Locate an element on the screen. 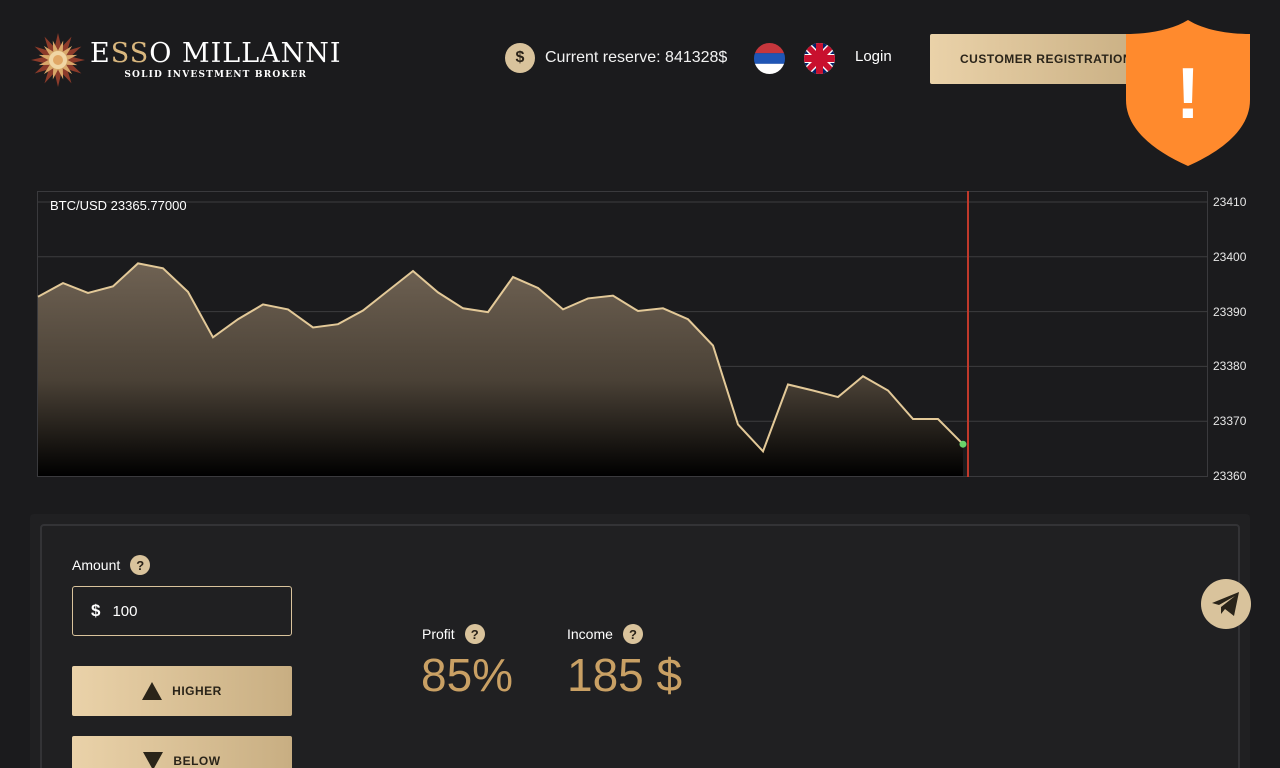  profit-label: Profit is located at coordinates (438, 634).